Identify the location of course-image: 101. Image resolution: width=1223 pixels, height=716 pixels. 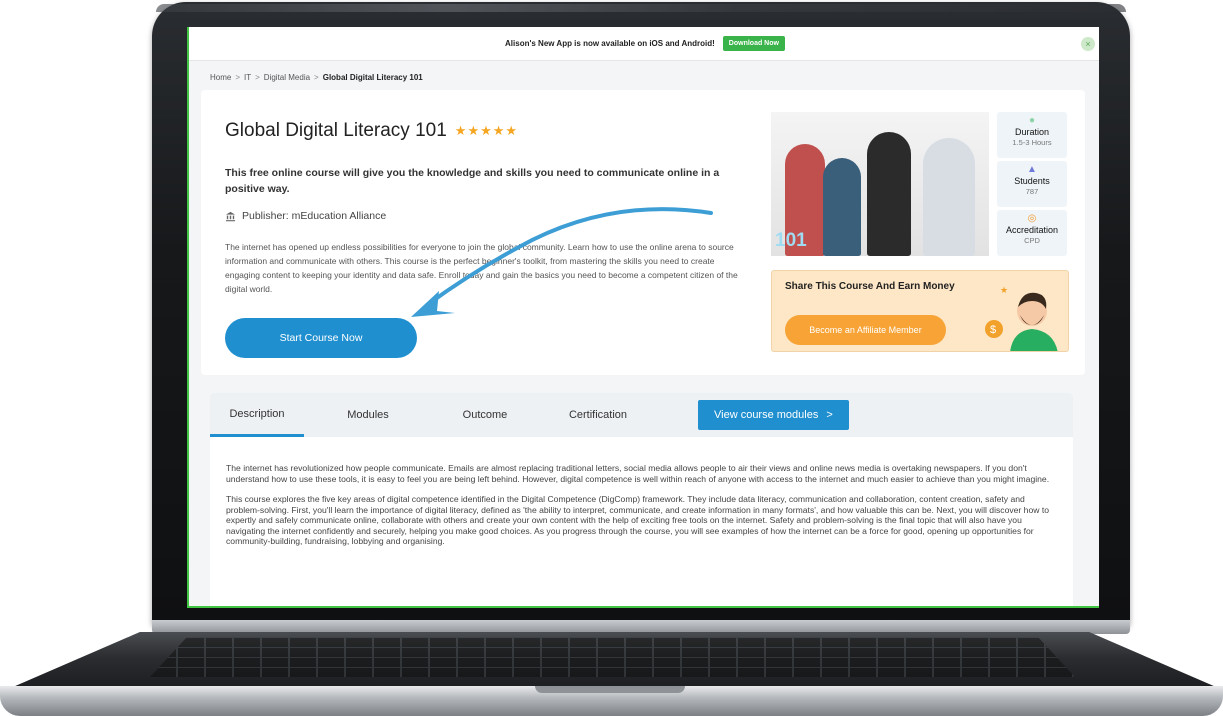
(880, 184).